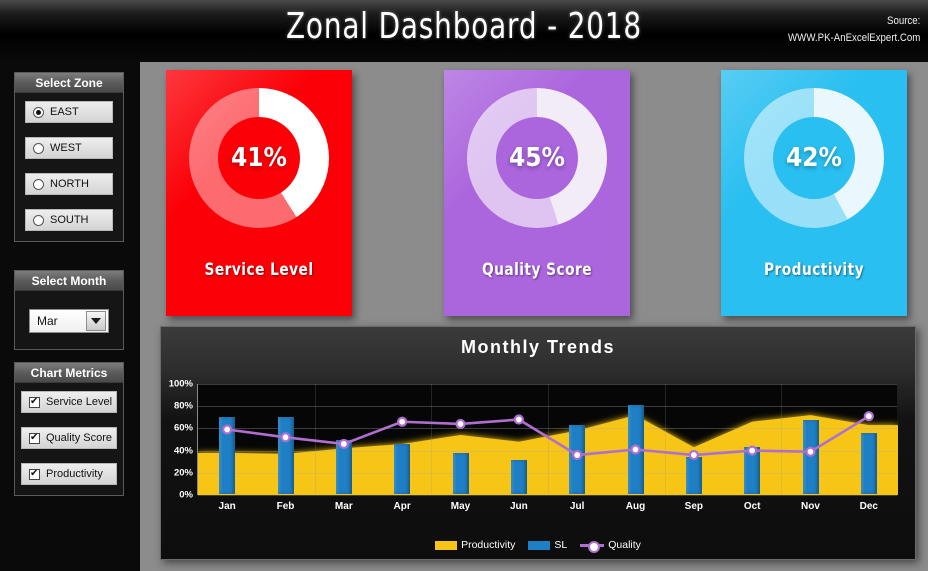  Describe the element at coordinates (693, 455) in the screenshot. I see `quality-marker-sep` at that location.